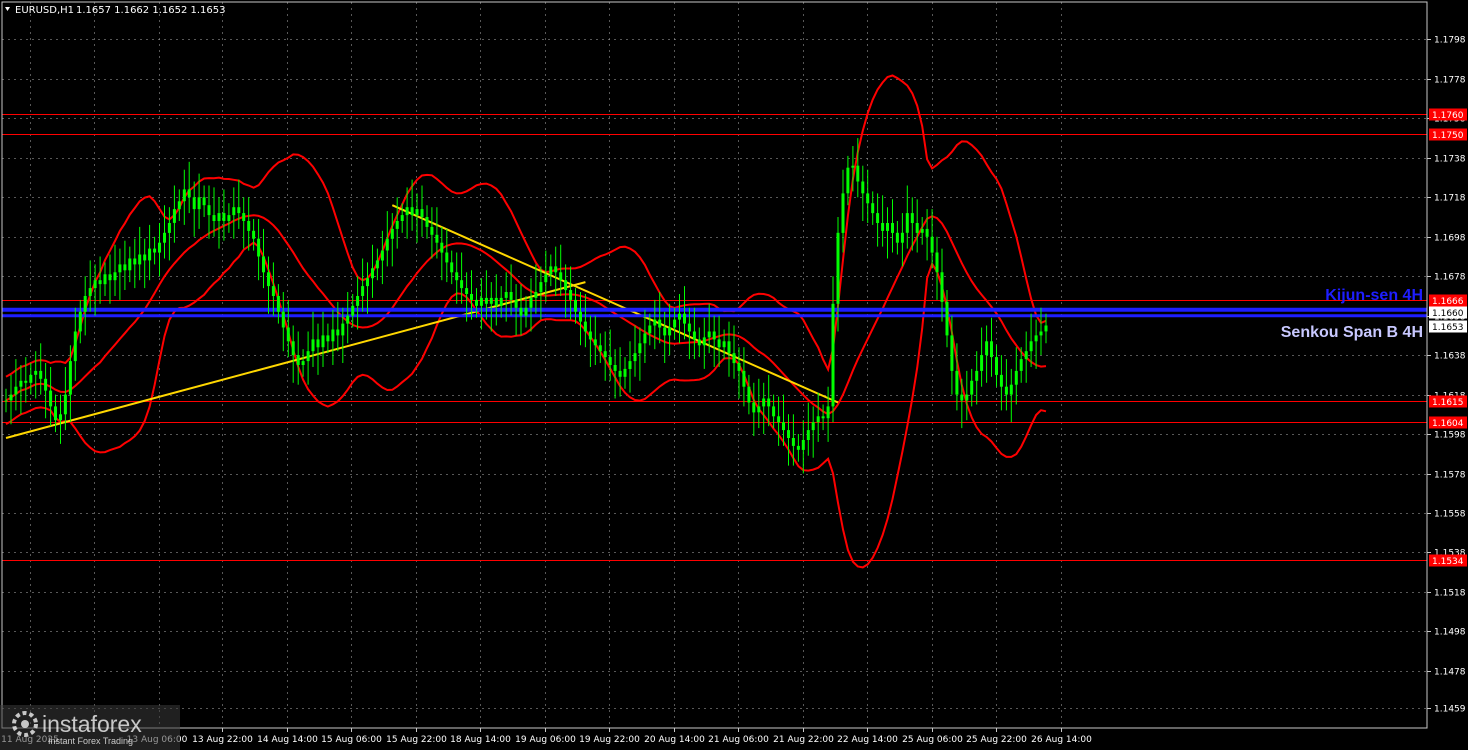 Image resolution: width=1468 pixels, height=750 pixels. What do you see at coordinates (1450, 710) in the screenshot?
I see `y-tick-label: 1.1459` at bounding box center [1450, 710].